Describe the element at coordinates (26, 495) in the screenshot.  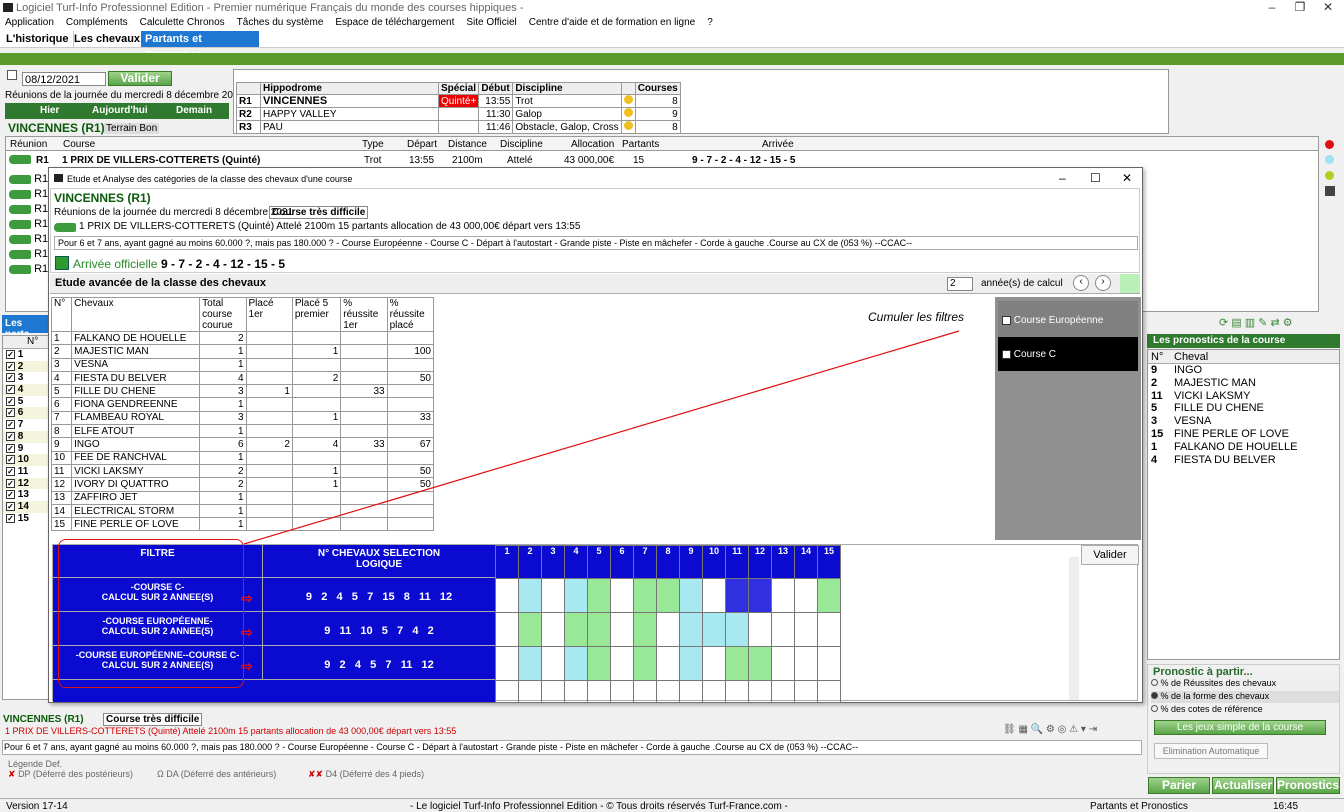
I see `partant-row: ✓ 13` at that location.